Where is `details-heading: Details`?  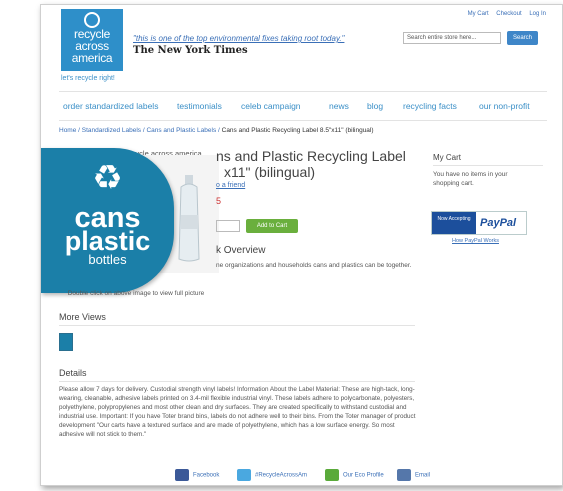
details-heading: Details is located at coordinates (73, 373).